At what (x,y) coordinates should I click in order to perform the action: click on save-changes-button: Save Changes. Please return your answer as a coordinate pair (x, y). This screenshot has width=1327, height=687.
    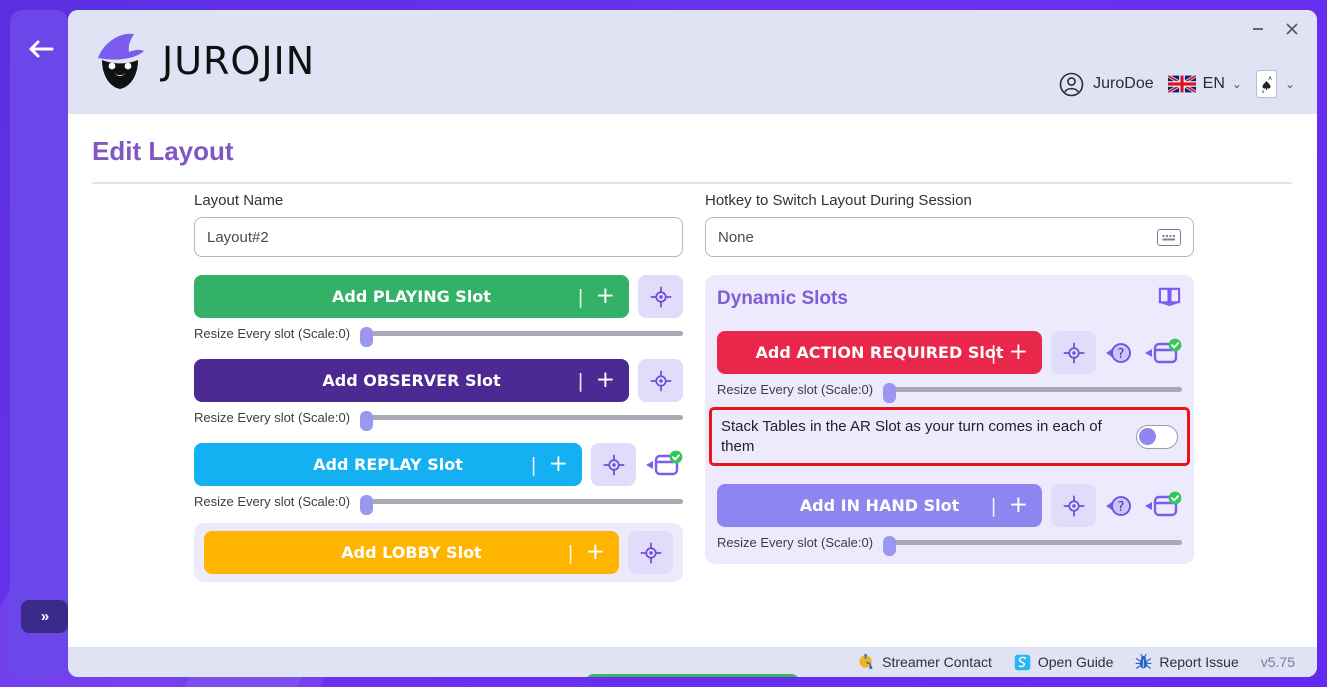
    Looking at the image, I should click on (692, 675).